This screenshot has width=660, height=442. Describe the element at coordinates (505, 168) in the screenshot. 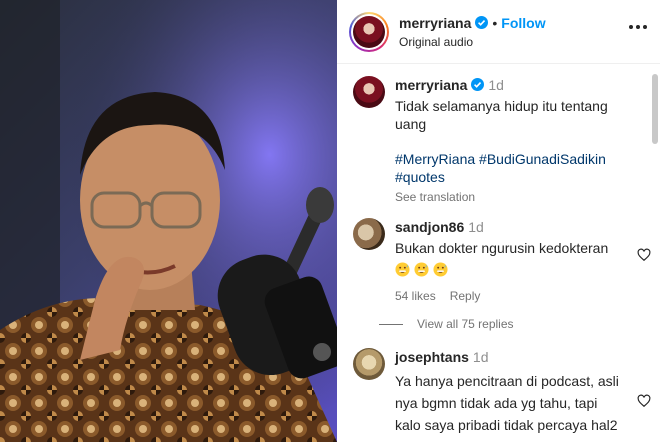

I see `caption-hashtags: #MerryRiana #BudiGunadiSadikin #quotes` at that location.